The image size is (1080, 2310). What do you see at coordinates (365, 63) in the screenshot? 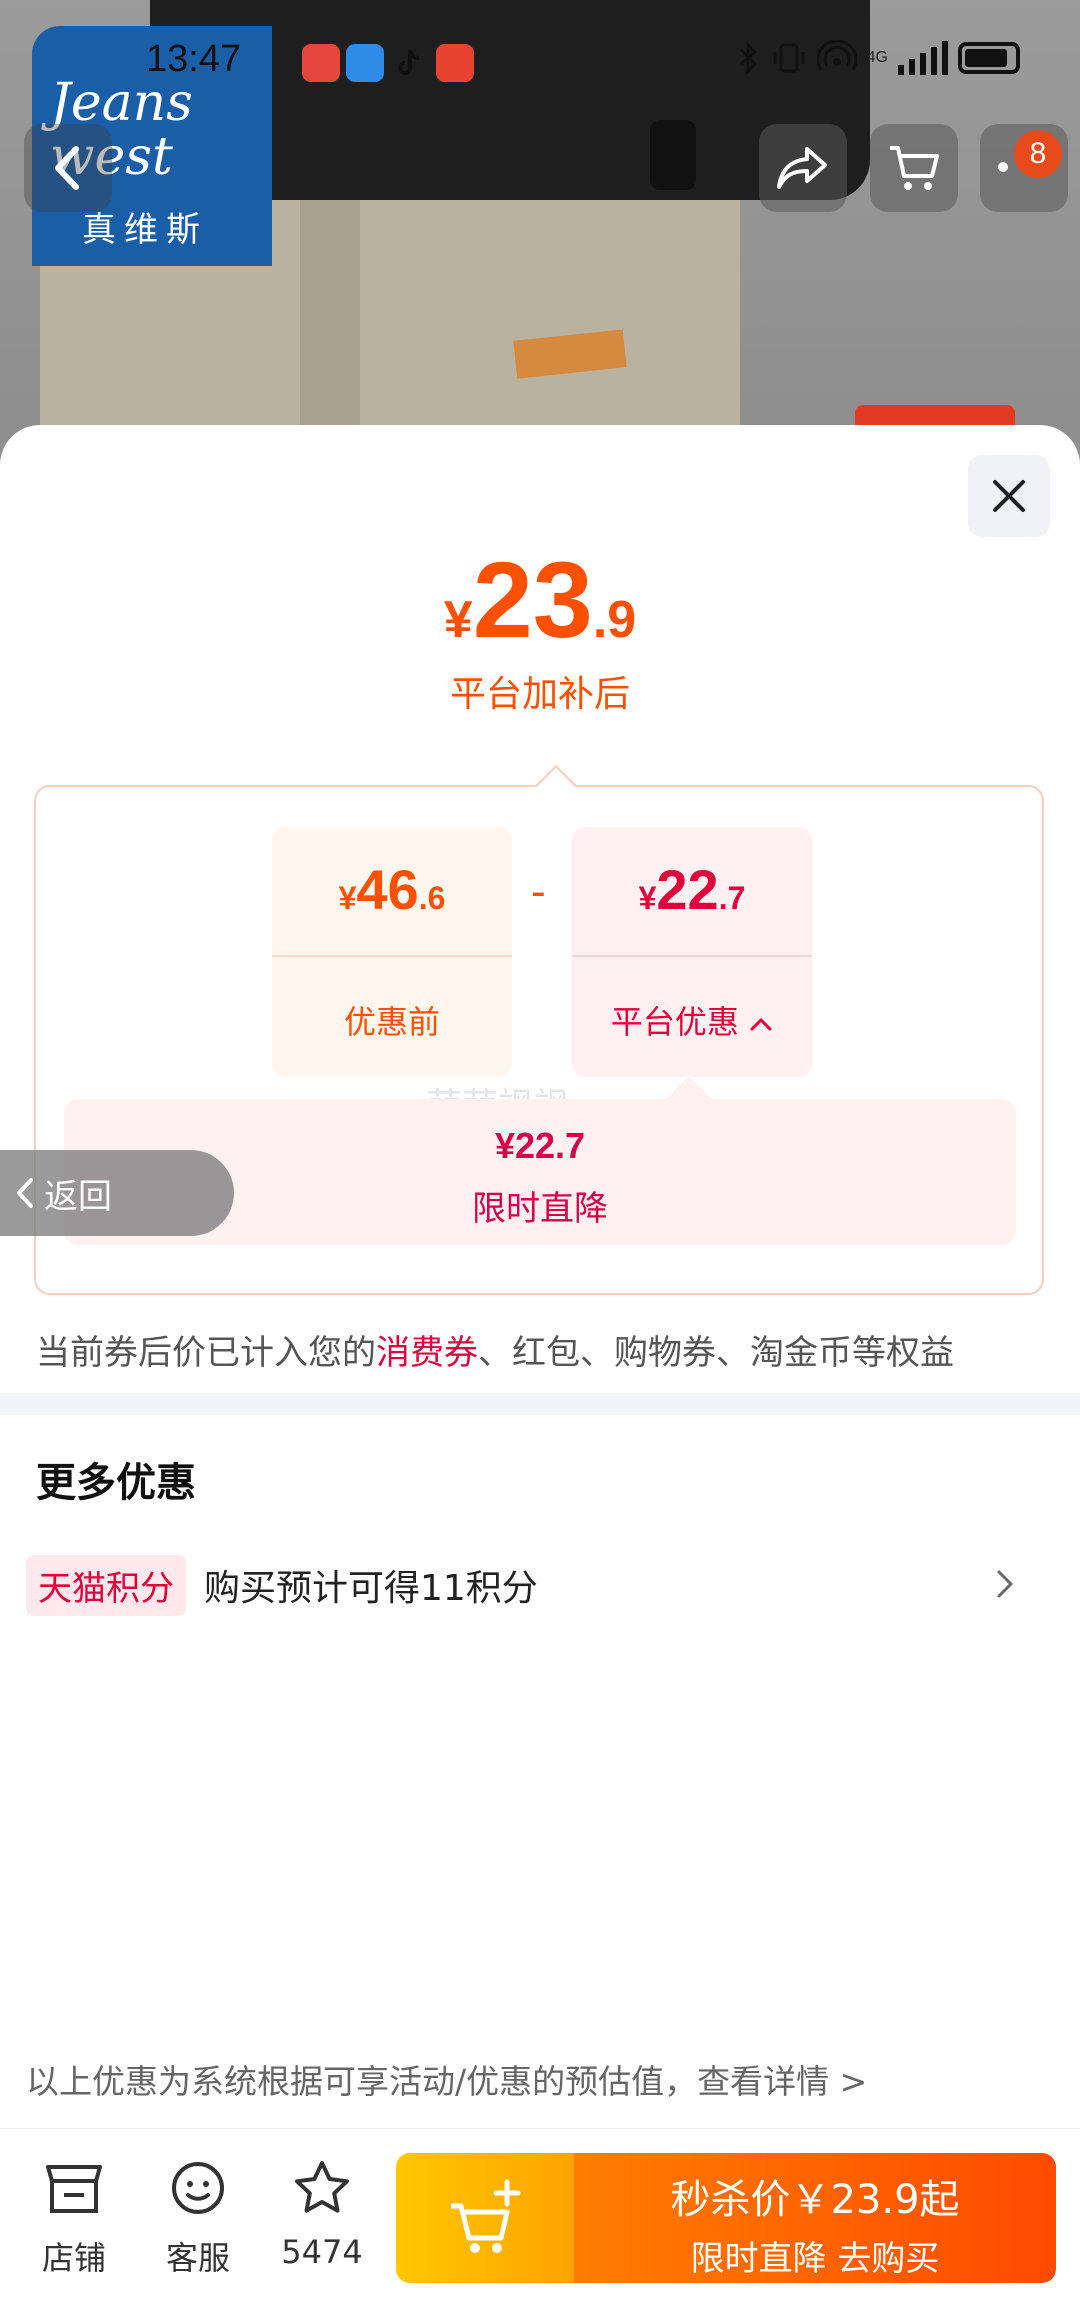
I see `notification-browser-icon` at bounding box center [365, 63].